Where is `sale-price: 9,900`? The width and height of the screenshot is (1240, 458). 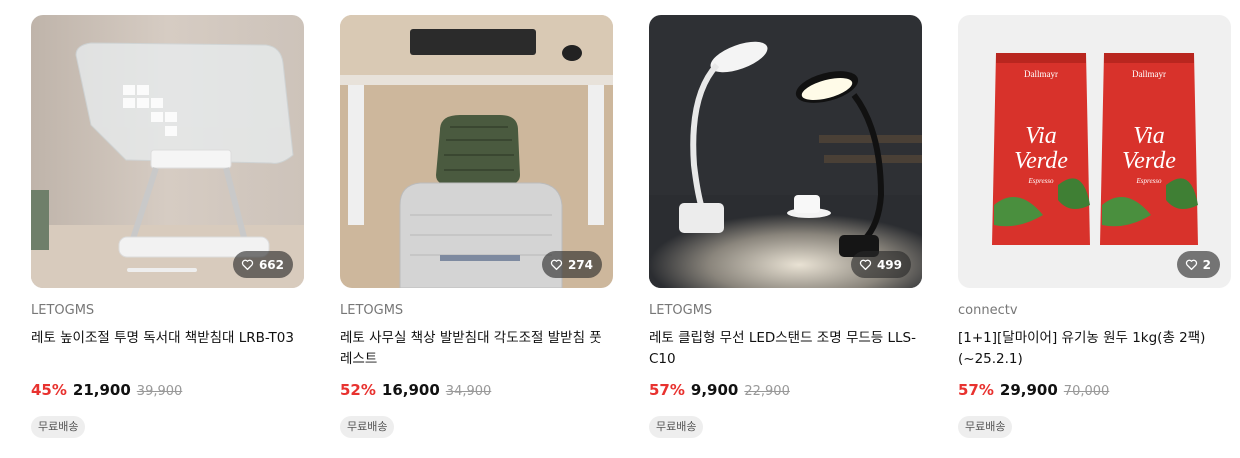 sale-price: 9,900 is located at coordinates (714, 390).